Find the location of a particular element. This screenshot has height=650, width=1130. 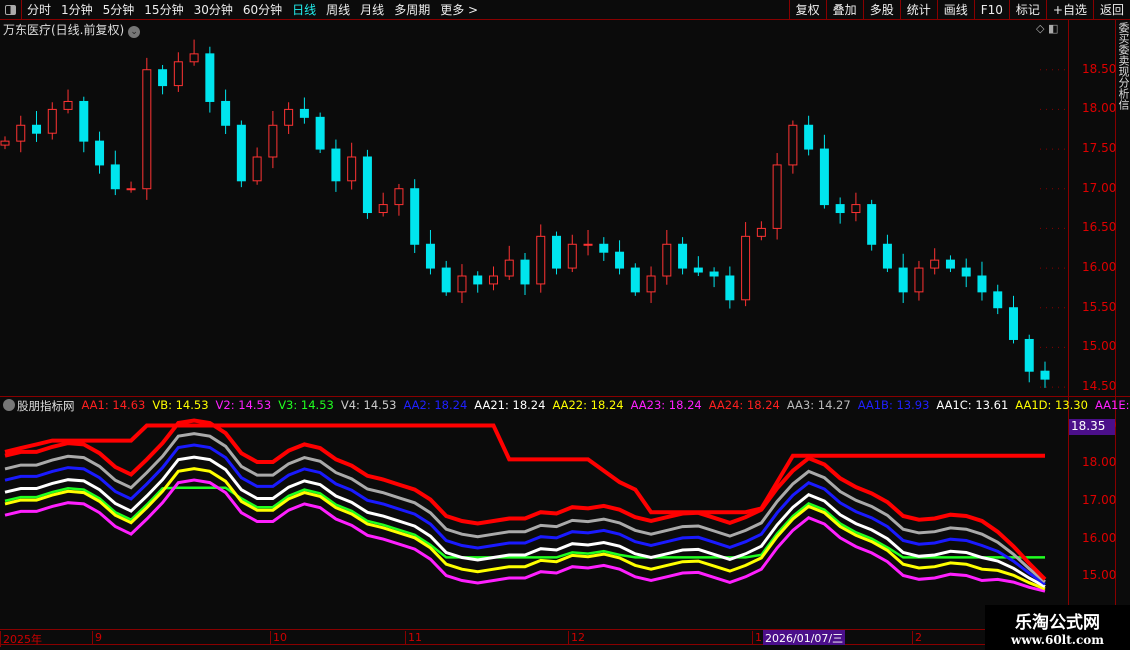

chevron-down-icon: ⌄ is located at coordinates (134, 32).